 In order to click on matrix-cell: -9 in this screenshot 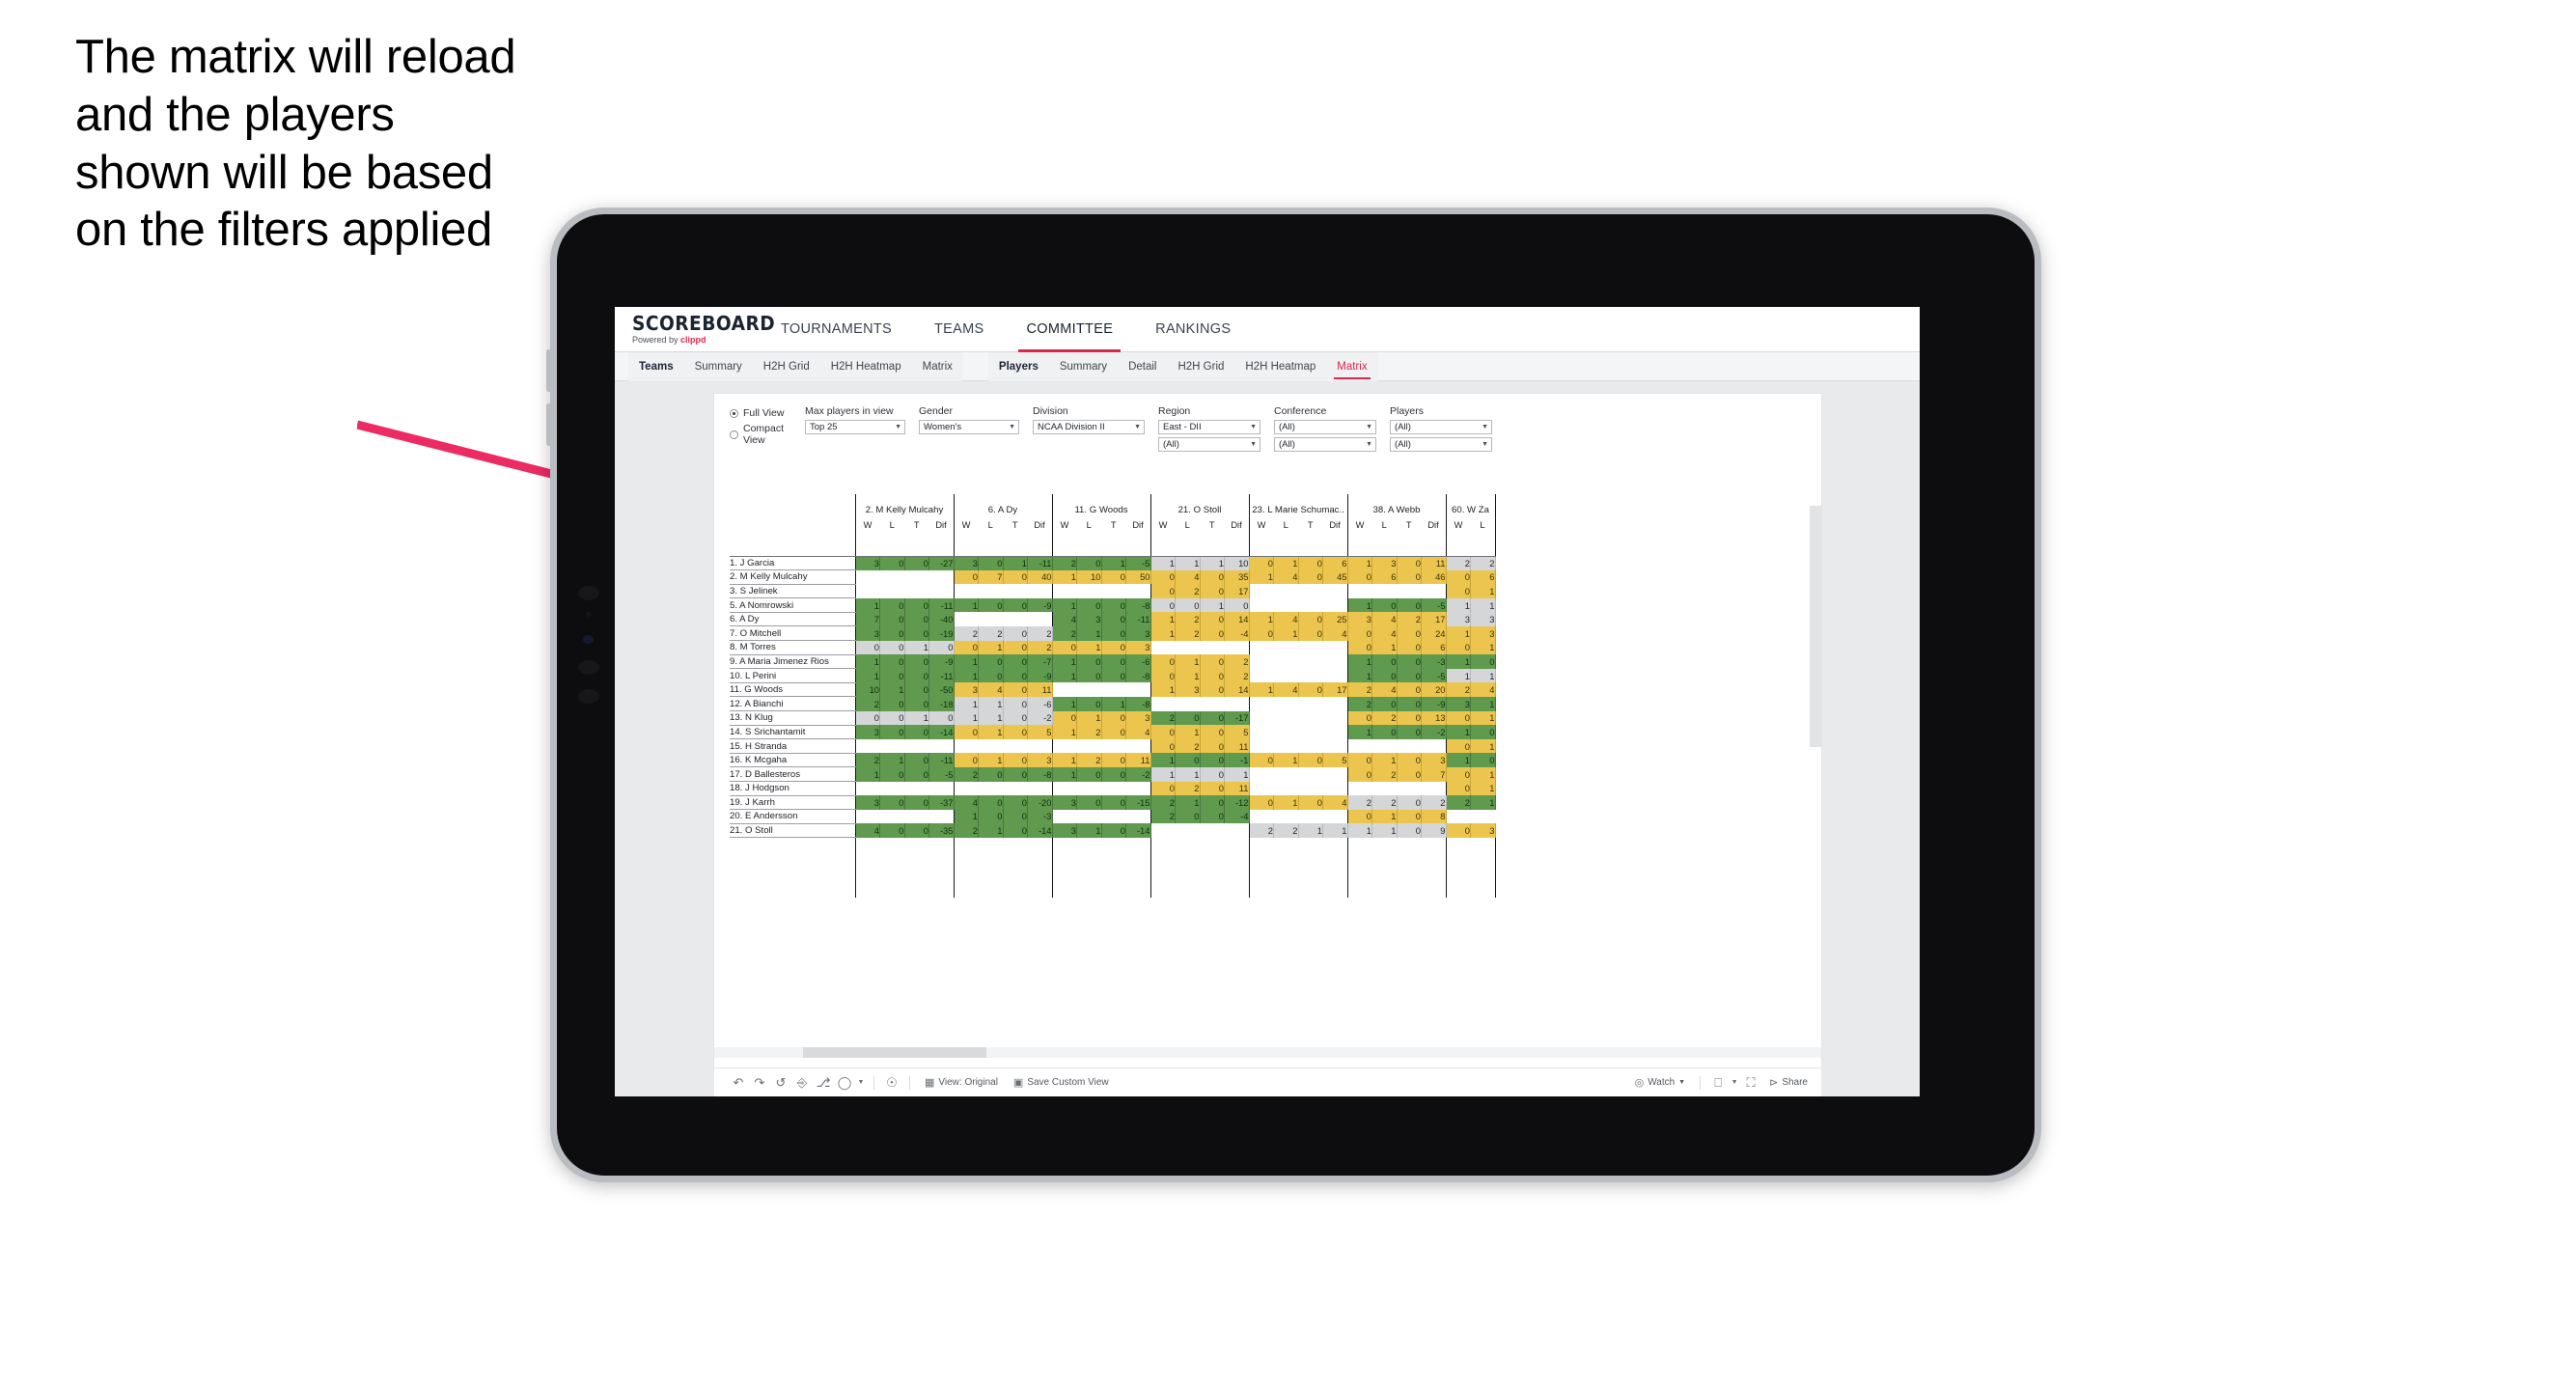, I will do `click(1040, 605)`.